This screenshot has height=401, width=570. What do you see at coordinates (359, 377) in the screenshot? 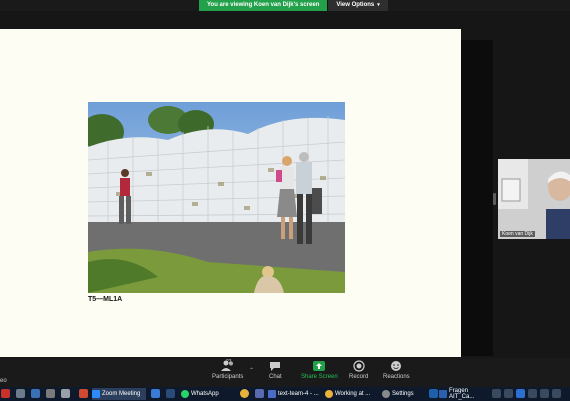
I see `record-label: Record` at bounding box center [359, 377].